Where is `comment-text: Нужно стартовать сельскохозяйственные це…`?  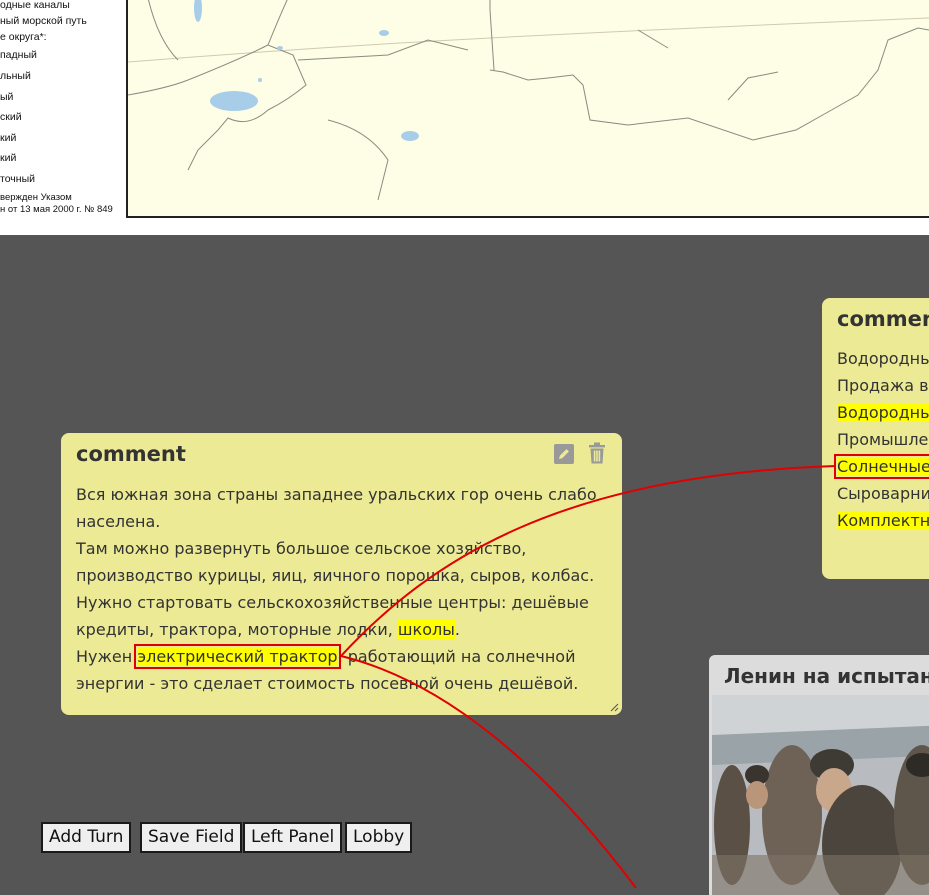
comment-text: Нужно стартовать сельскохозяйственные це… is located at coordinates (332, 602).